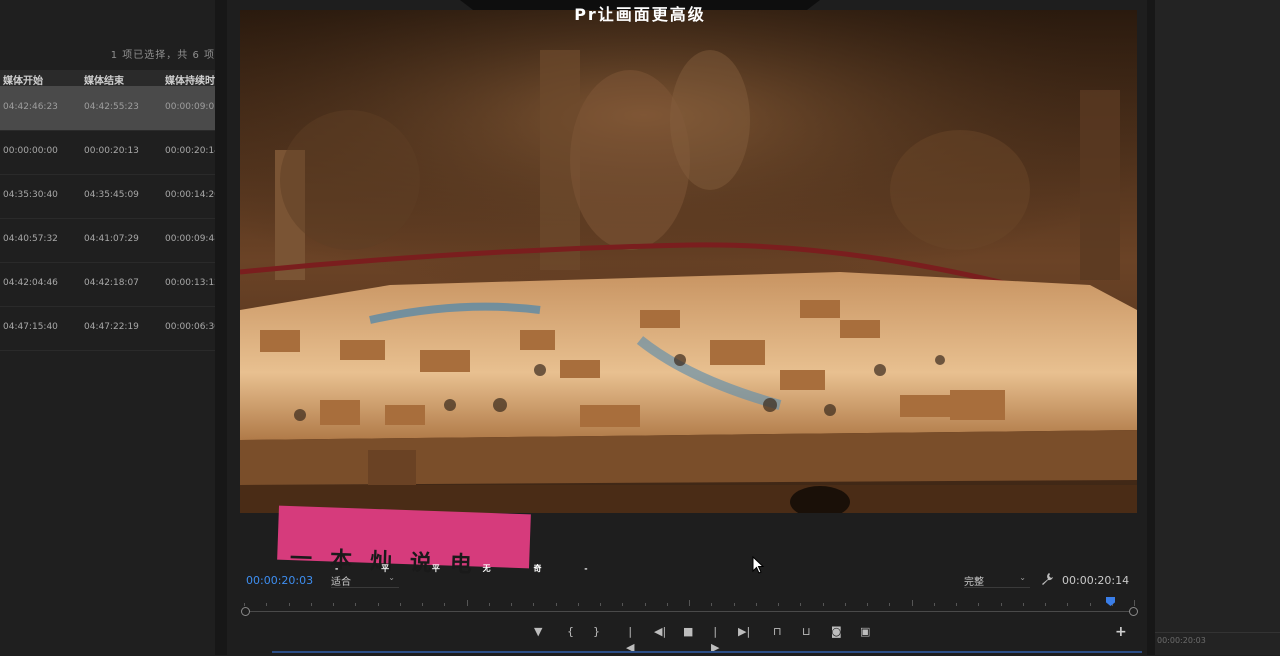 This screenshot has width=1280, height=656. Describe the element at coordinates (111, 107) in the screenshot. I see `media-end: 04:42:55:23` at that location.